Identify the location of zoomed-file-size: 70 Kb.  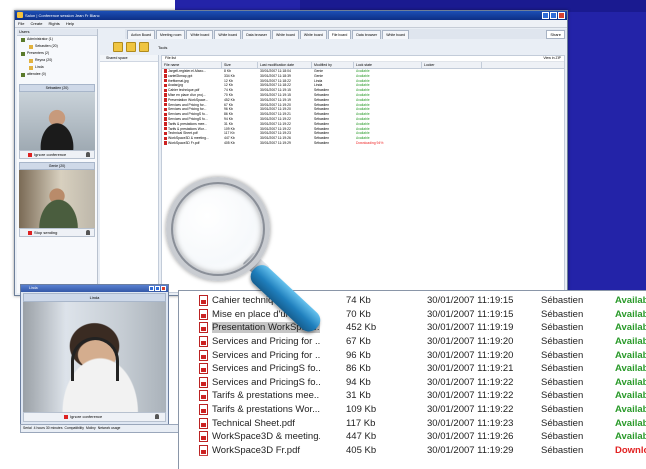
(358, 314).